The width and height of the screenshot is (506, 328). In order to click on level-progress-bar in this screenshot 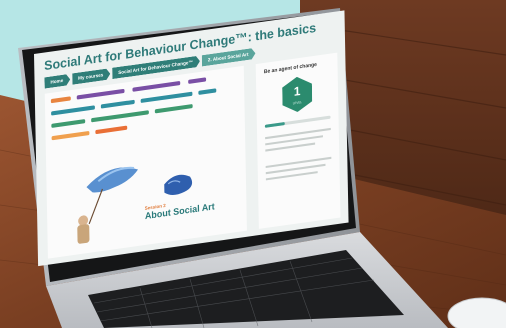, I will do `click(297, 121)`.